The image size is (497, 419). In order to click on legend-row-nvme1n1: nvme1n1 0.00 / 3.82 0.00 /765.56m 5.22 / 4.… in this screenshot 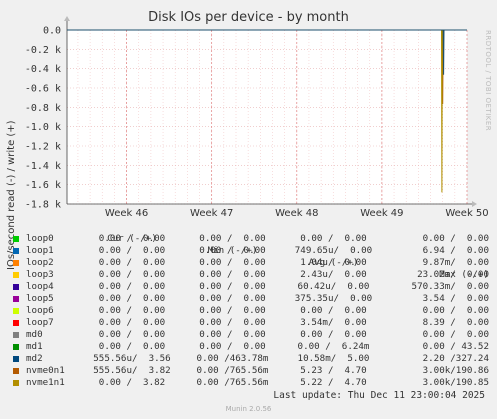, I will do `click(250, 383)`.